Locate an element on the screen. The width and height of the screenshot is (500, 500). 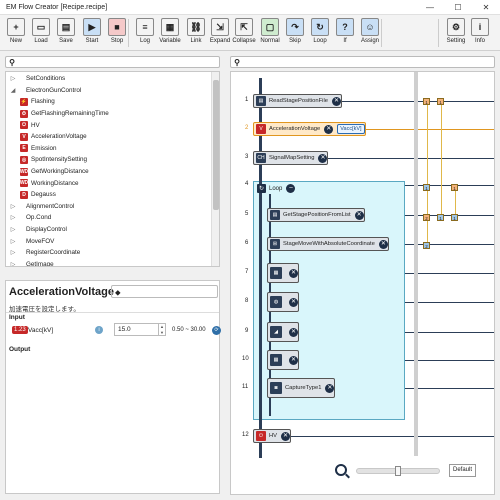
row-number: 6 is located at coordinates (247, 243).